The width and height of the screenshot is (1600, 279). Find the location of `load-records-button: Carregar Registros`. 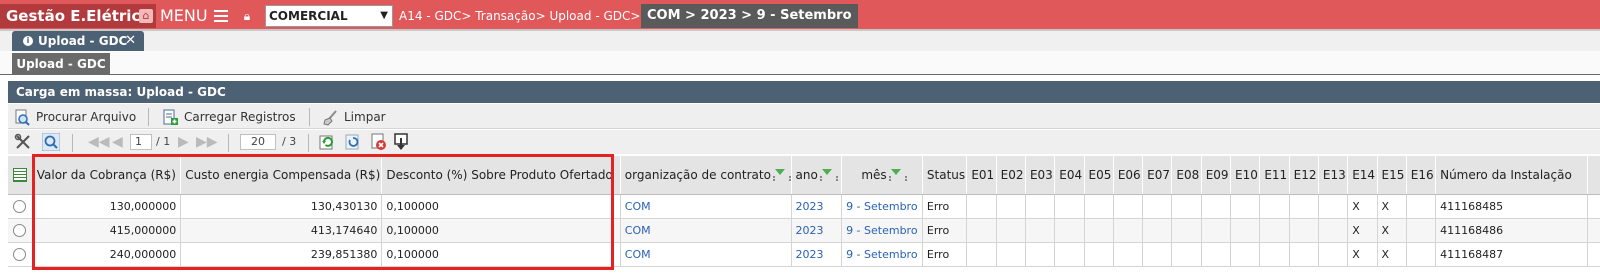

load-records-button: Carregar Registros is located at coordinates (228, 117).